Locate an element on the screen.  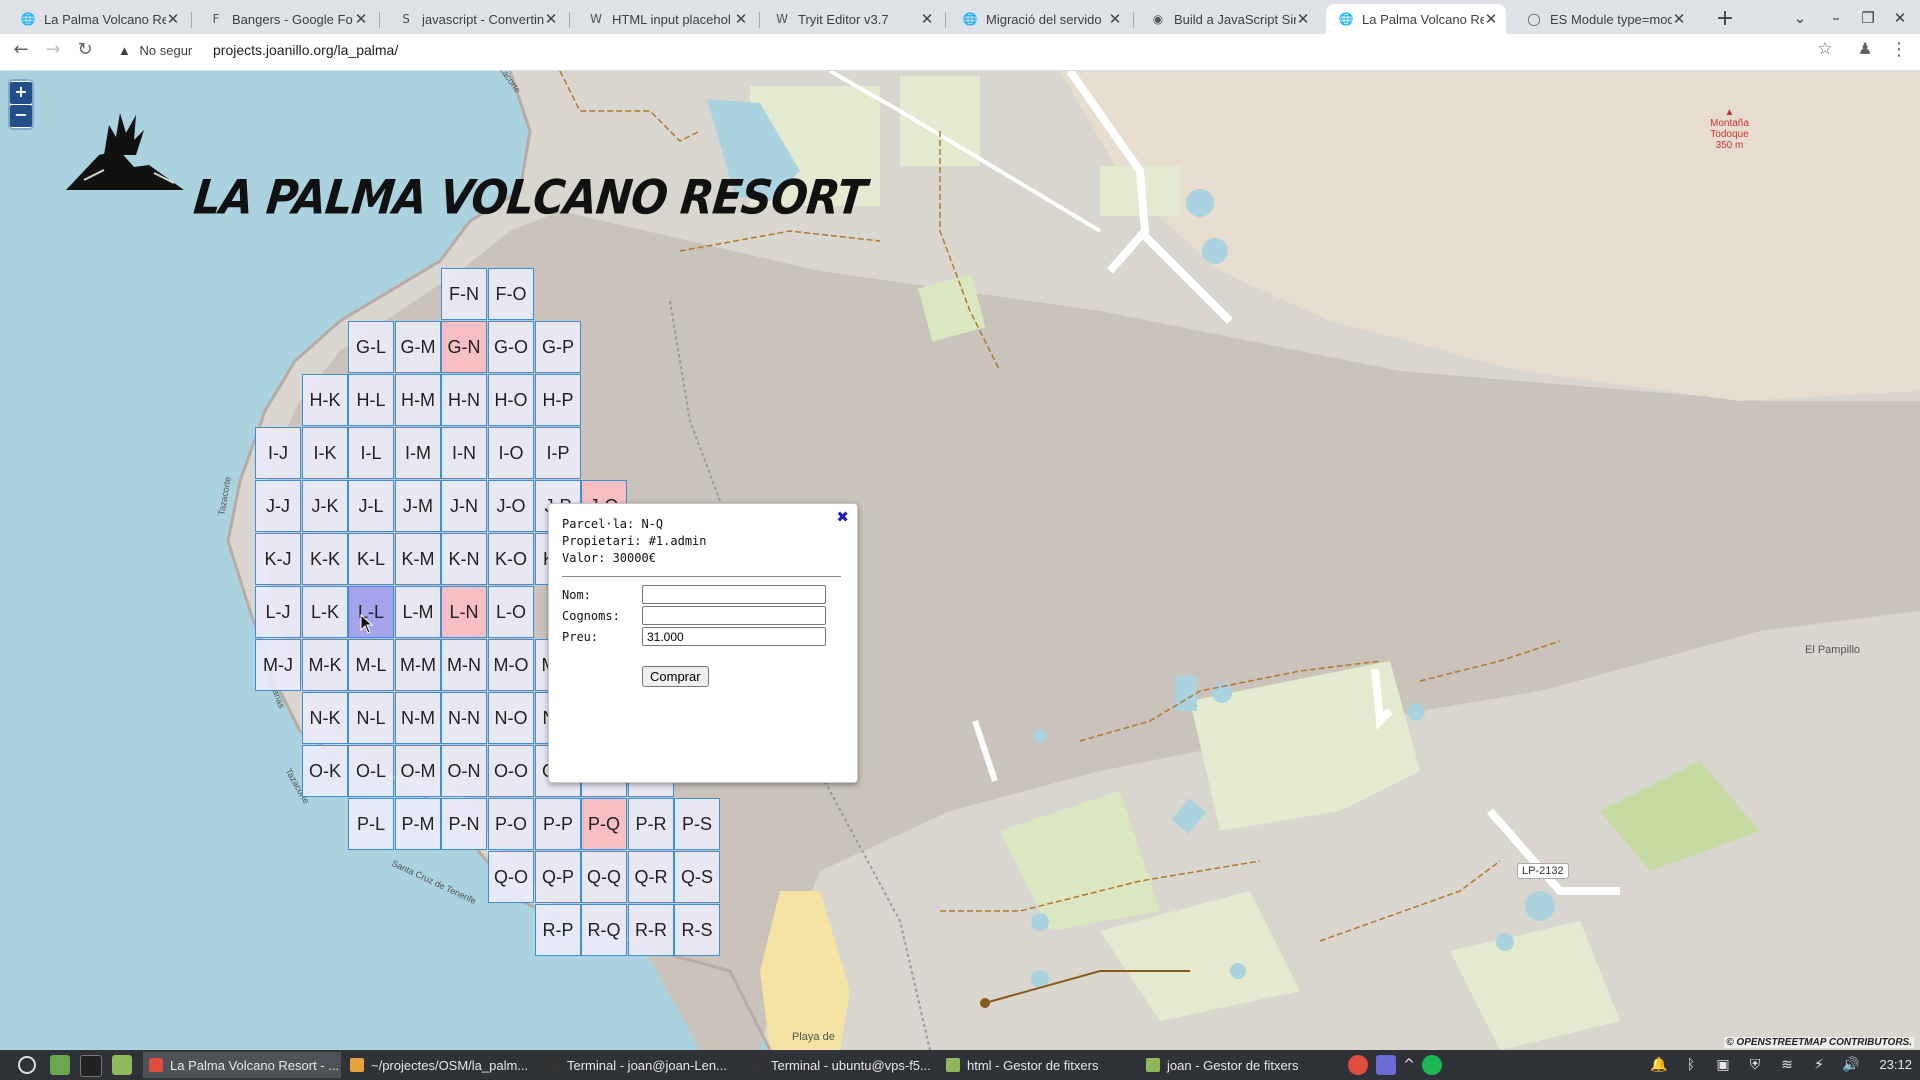
plot-cell-g-m: G-M is located at coordinates (418, 347).